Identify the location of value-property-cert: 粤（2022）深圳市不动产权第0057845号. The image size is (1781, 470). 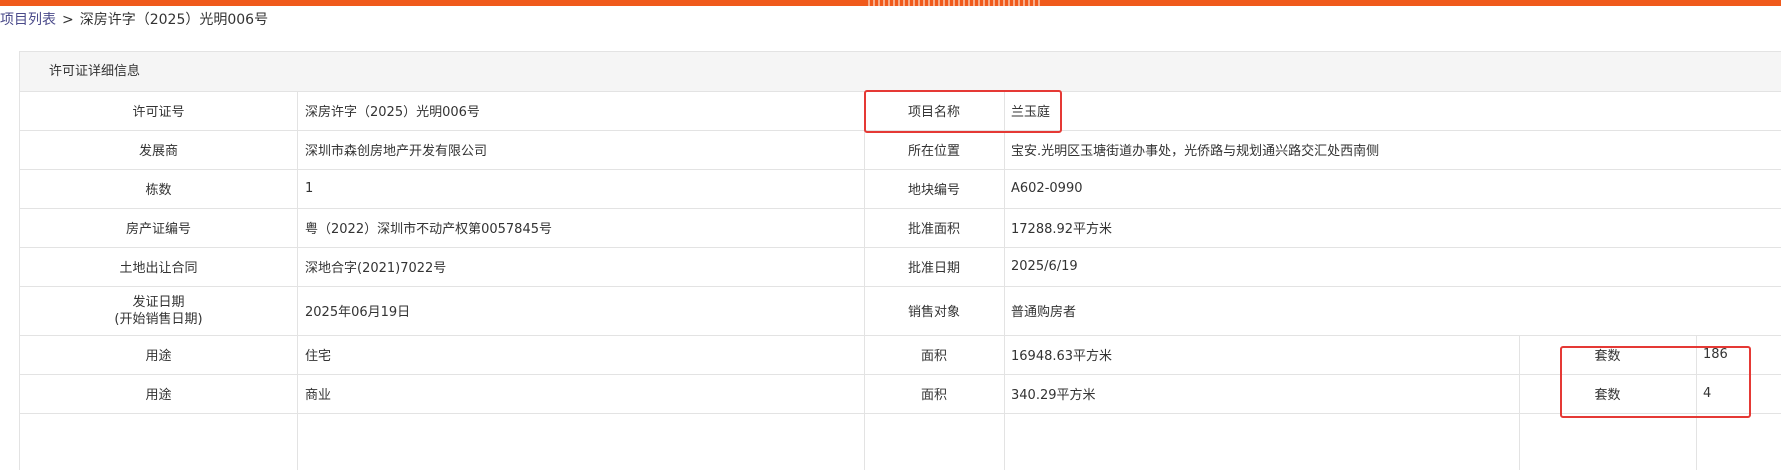
(428, 229).